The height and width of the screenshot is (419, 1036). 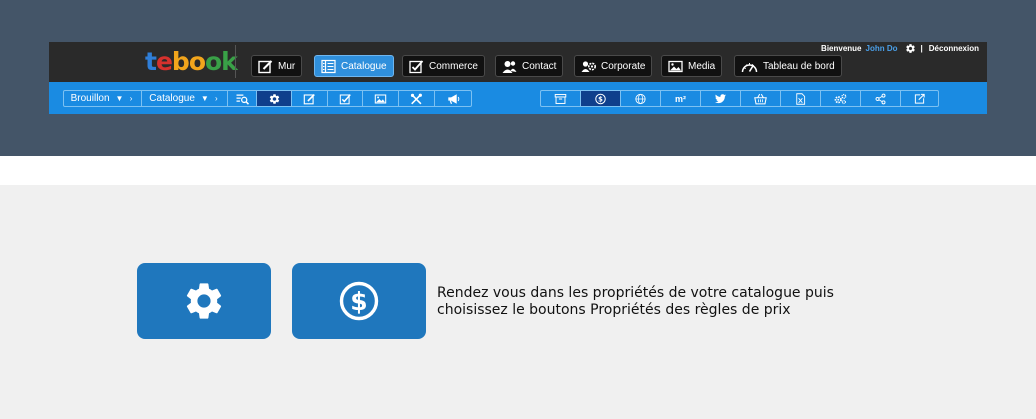 I want to click on tool-open-external, so click(x=919, y=98).